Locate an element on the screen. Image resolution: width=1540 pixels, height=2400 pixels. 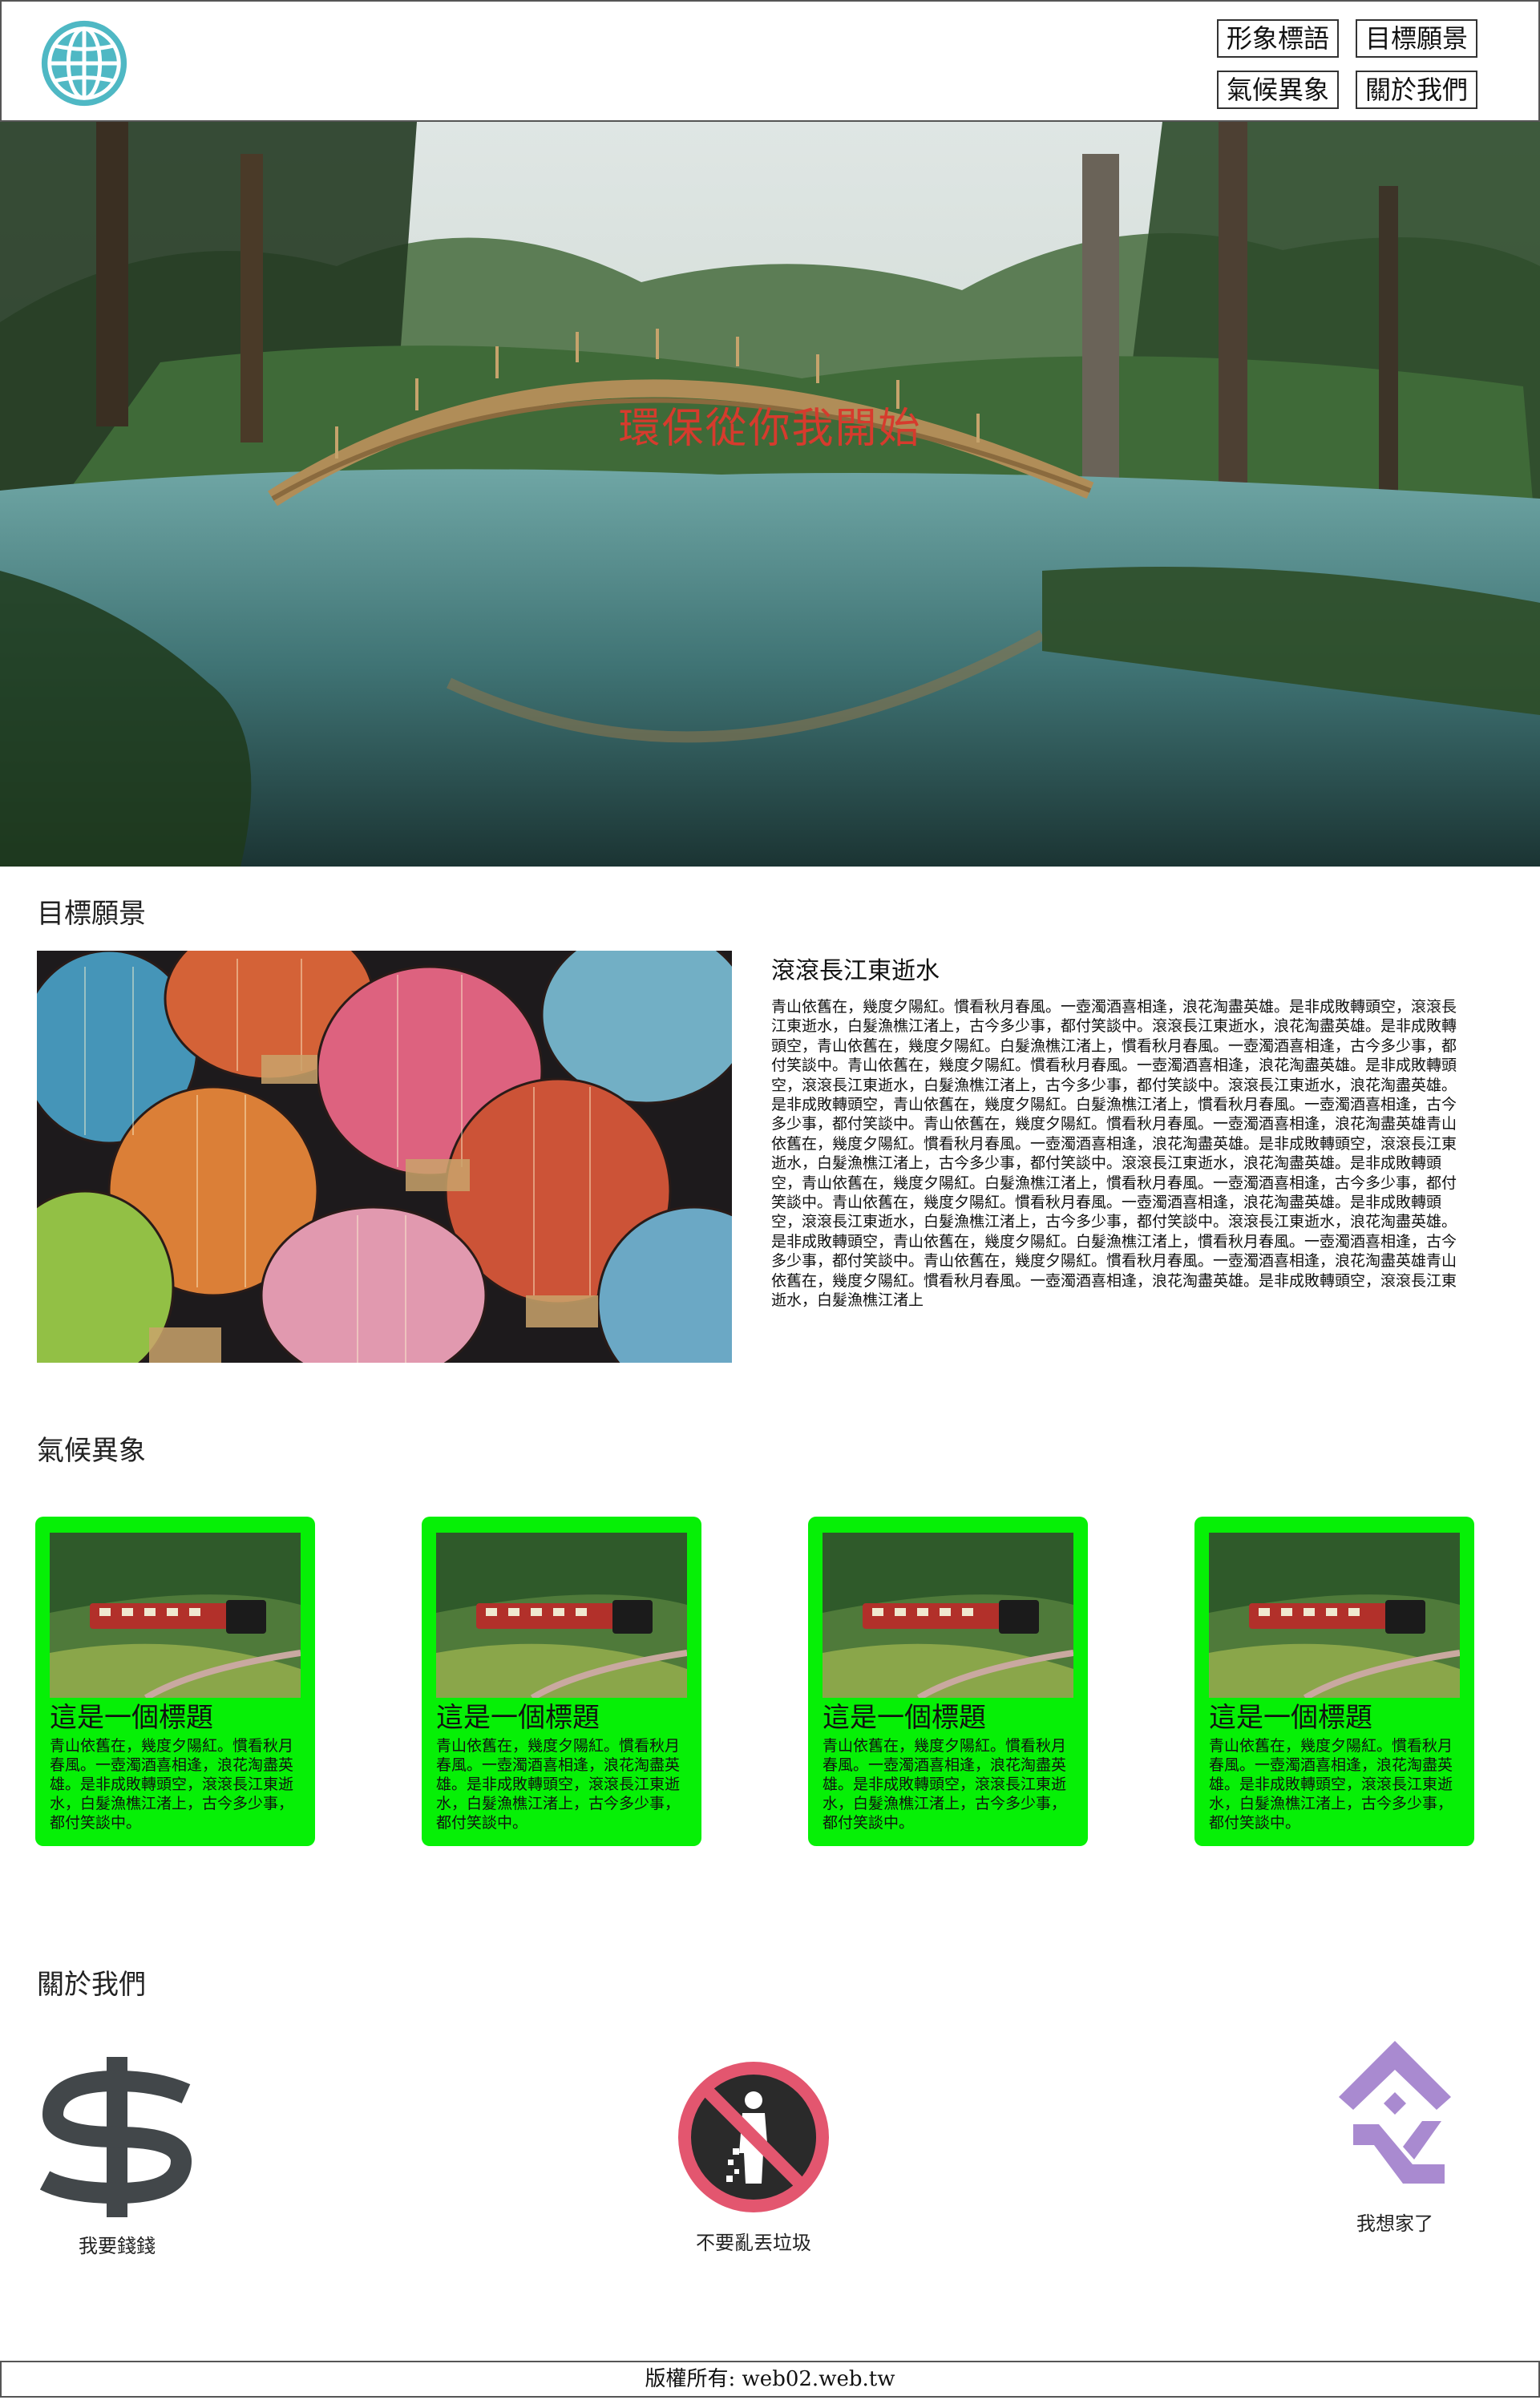
about-item-homesick: 我想家了 is located at coordinates (1395, 2138).